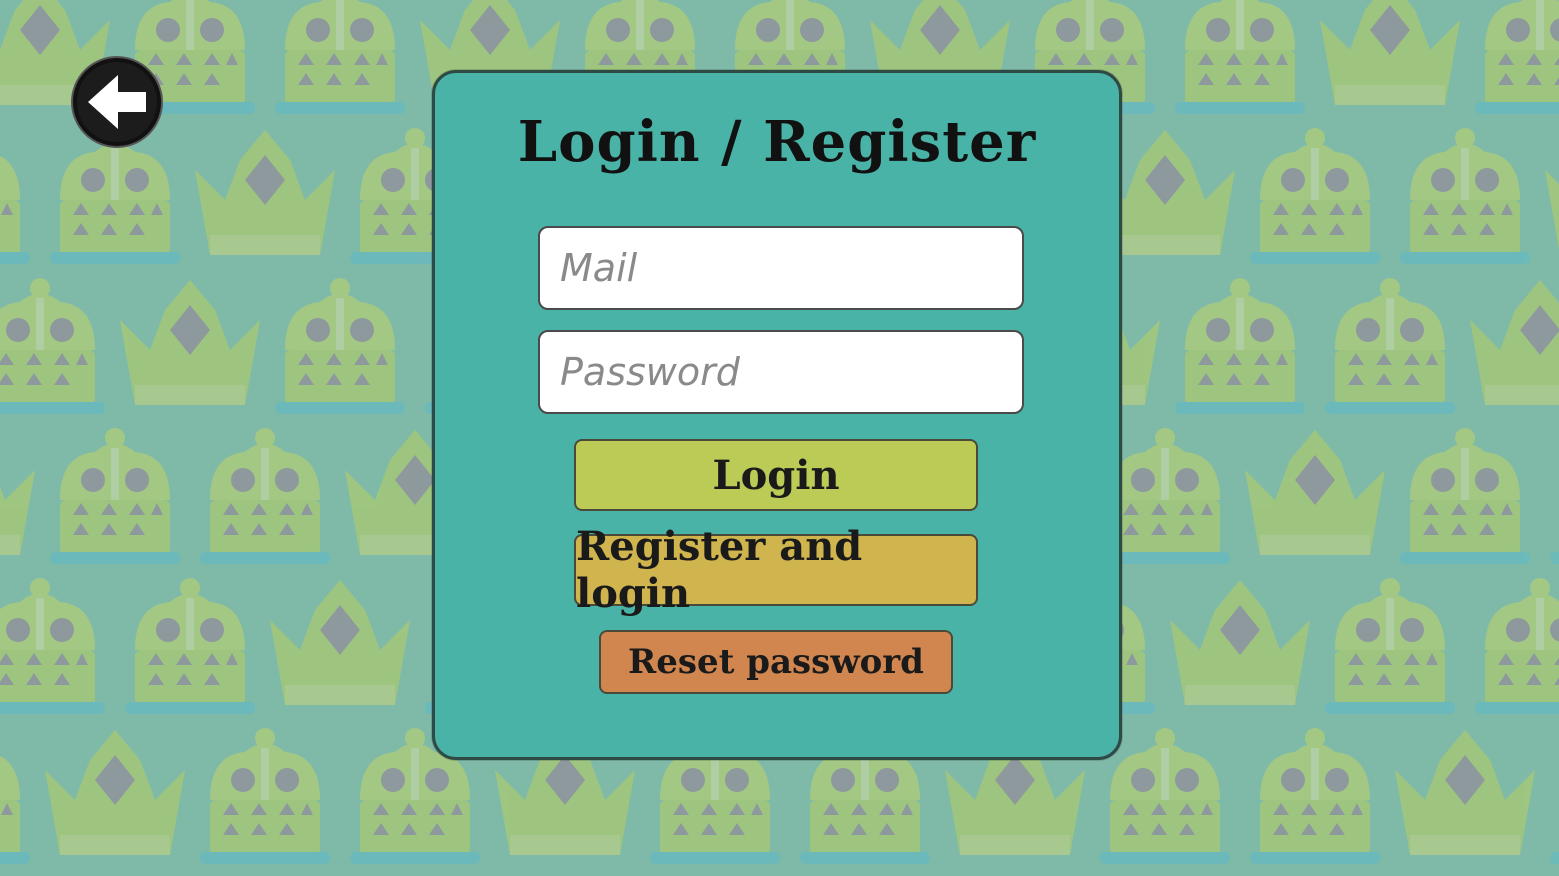 The image size is (1559, 876). I want to click on page-title: Login / Register, so click(777, 142).